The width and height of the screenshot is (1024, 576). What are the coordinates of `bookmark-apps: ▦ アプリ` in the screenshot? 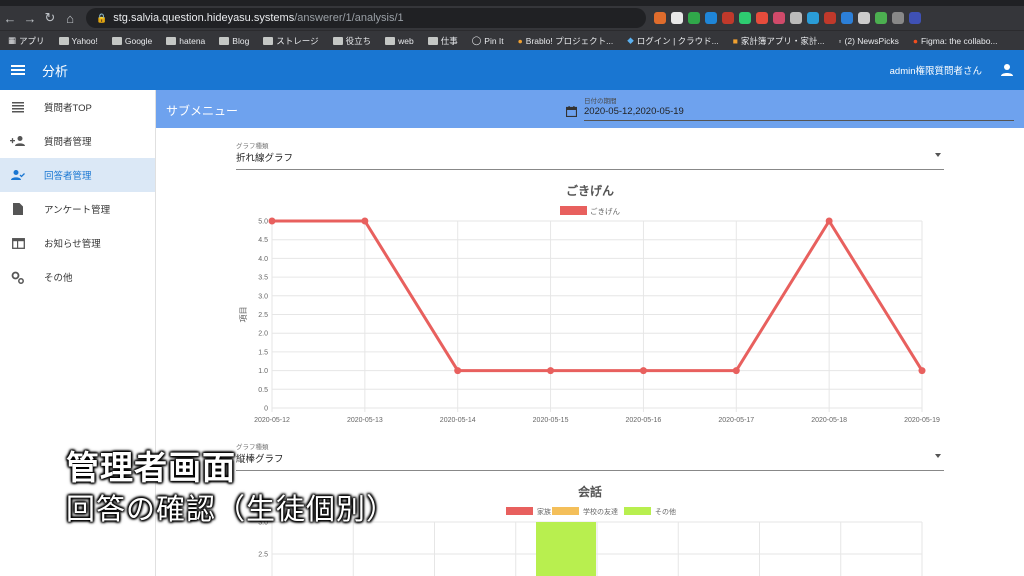 It's located at (26, 41).